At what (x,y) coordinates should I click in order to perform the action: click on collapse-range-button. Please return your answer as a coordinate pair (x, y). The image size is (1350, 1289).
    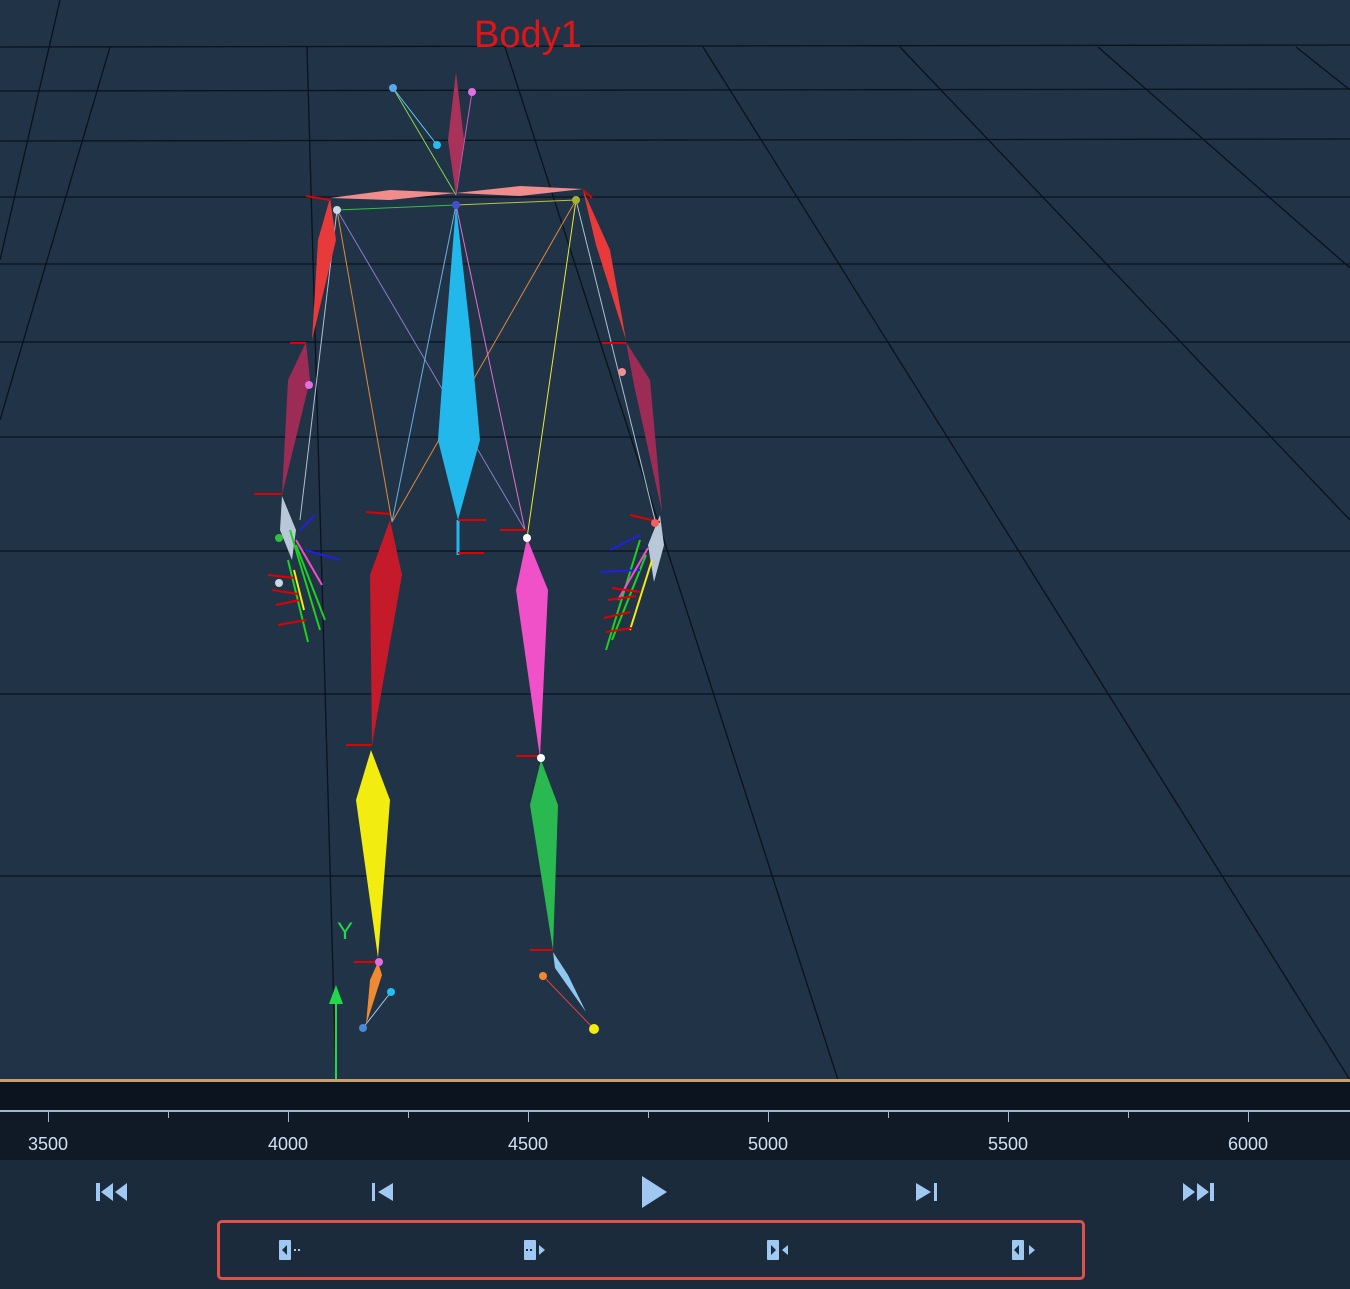
    Looking at the image, I should click on (779, 1250).